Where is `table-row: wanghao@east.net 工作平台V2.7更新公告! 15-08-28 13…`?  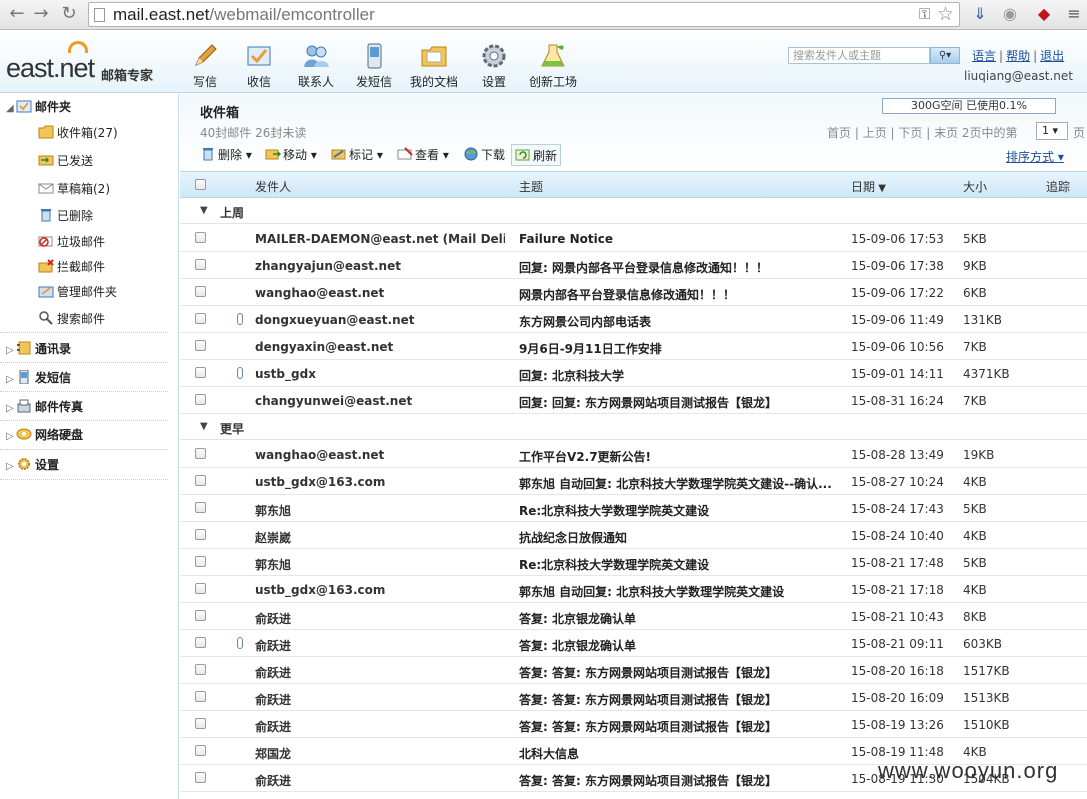
table-row: wanghao@east.net 工作平台V2.7更新公告! 15-08-28 13… is located at coordinates (633, 454).